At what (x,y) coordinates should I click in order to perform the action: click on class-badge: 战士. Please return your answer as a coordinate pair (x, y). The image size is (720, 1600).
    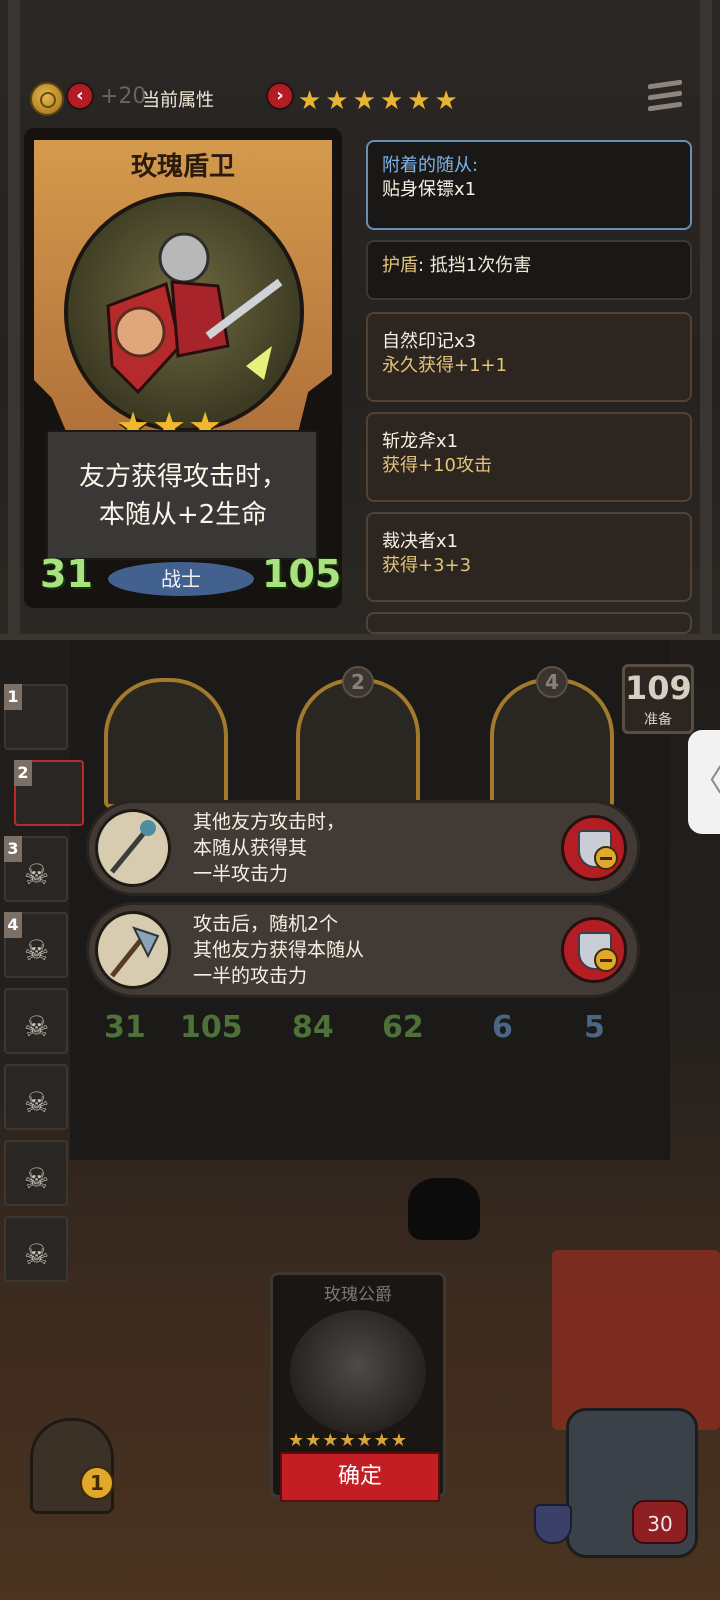
    Looking at the image, I should click on (181, 579).